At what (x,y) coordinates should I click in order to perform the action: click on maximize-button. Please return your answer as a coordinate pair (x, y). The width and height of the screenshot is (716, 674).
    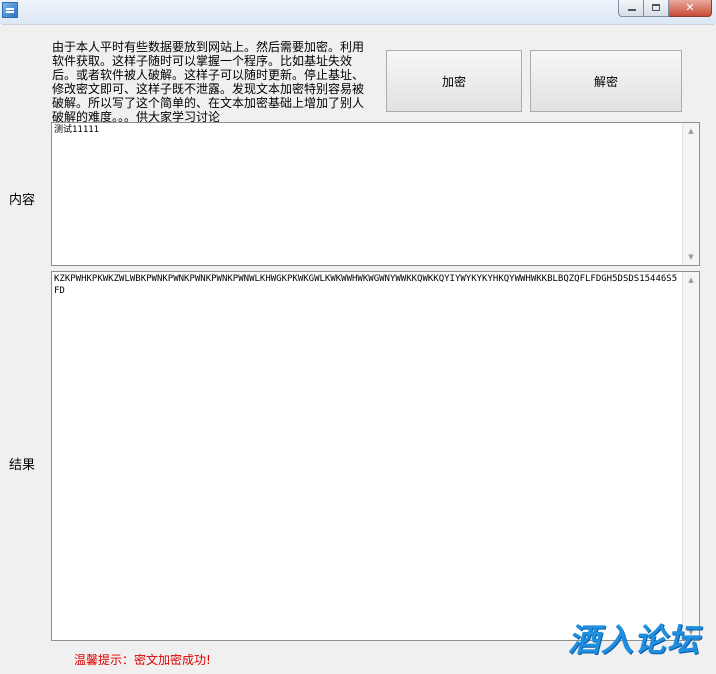
    Looking at the image, I should click on (656, 8).